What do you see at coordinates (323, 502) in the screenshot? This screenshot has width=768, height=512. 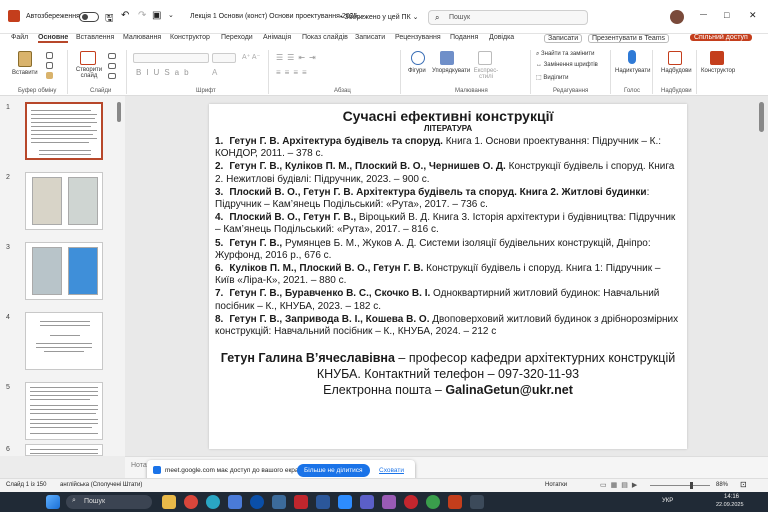 I see `word-icon` at bounding box center [323, 502].